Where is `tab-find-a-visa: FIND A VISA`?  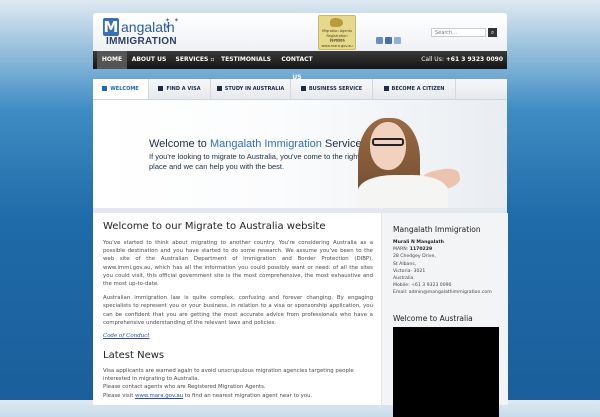
tab-find-a-visa: FIND A VISA is located at coordinates (180, 89).